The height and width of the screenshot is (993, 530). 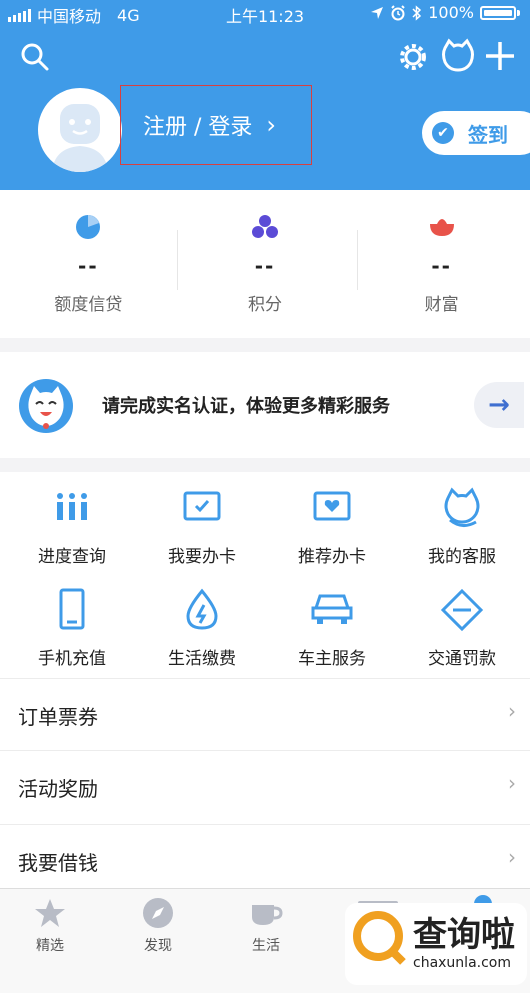 What do you see at coordinates (158, 913) in the screenshot?
I see `compass-icon` at bounding box center [158, 913].